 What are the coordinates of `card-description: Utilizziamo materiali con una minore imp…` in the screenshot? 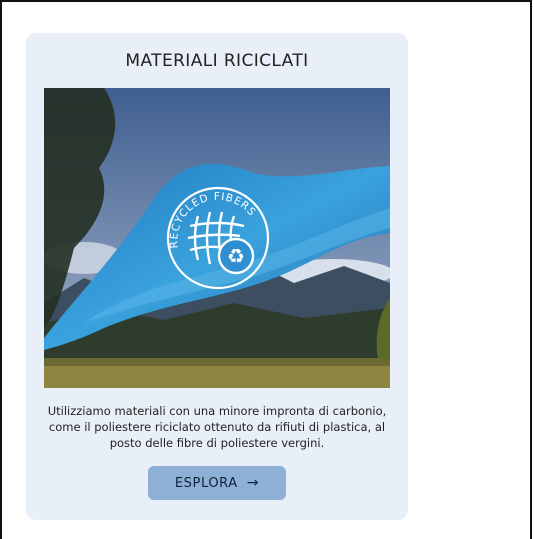 It's located at (217, 427).